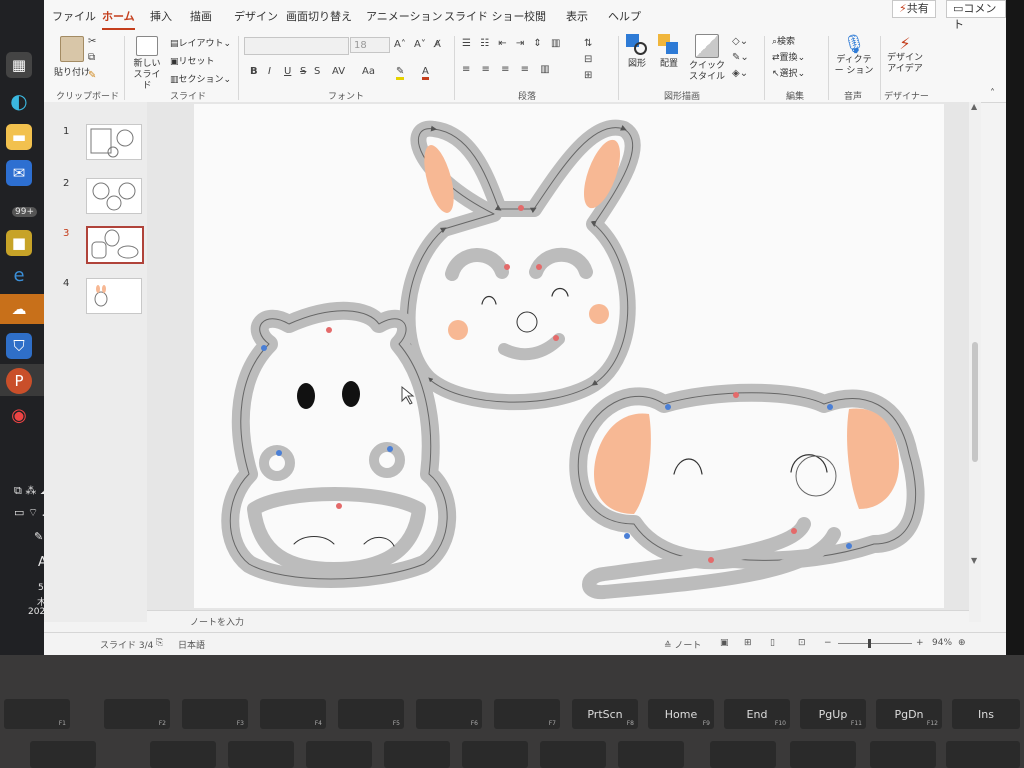 This screenshot has width=1024, height=768. What do you see at coordinates (74, 16) in the screenshot?
I see `tab-file: ファイル` at bounding box center [74, 16].